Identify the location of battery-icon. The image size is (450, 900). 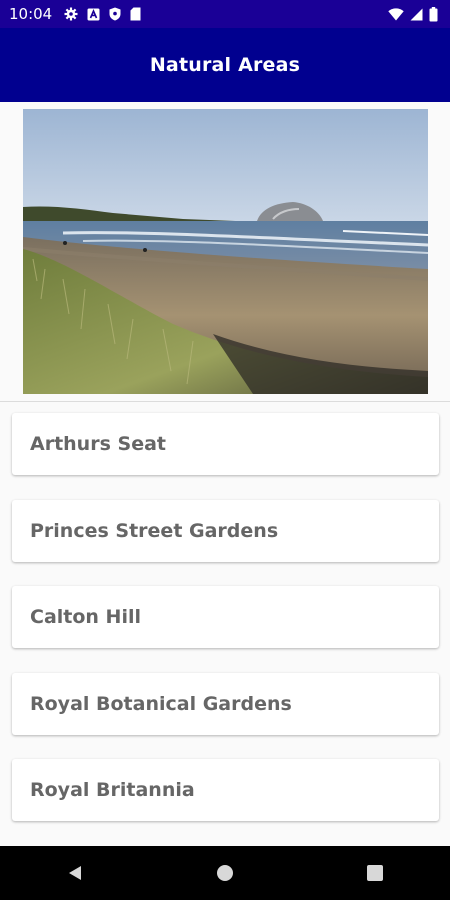
(433, 14).